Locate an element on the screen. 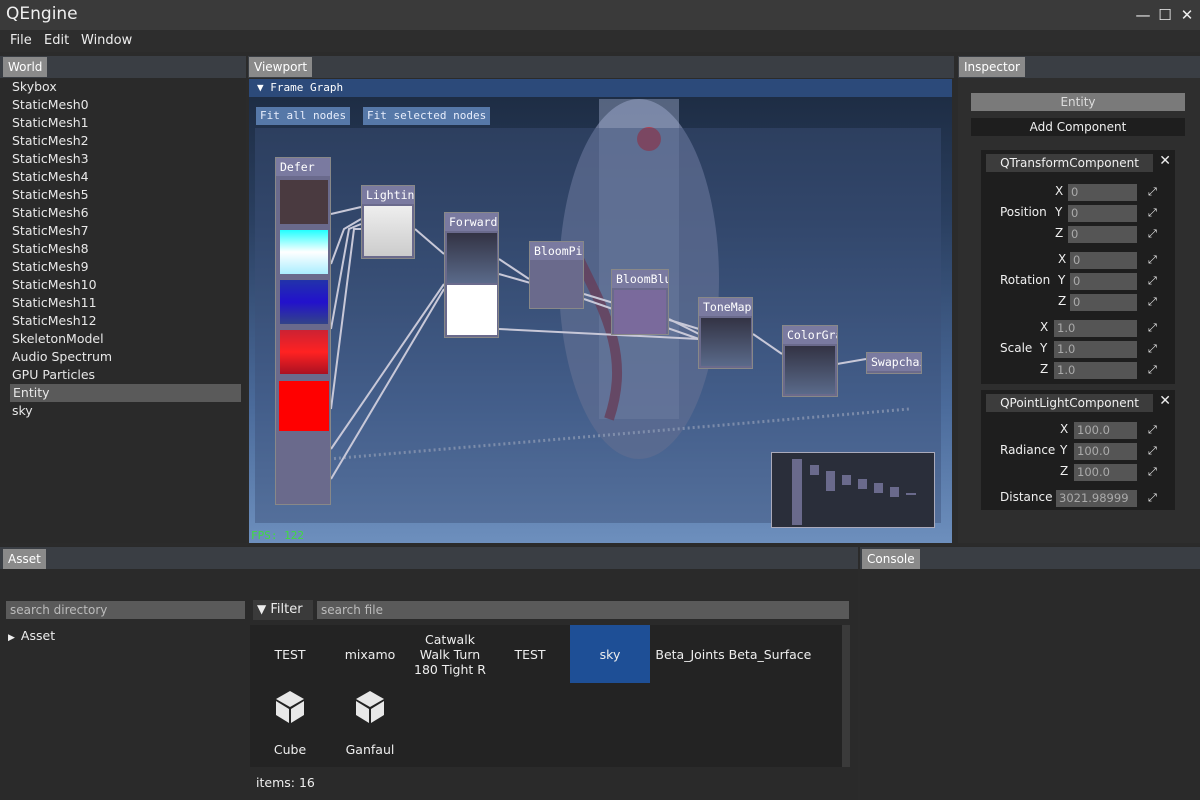 The height and width of the screenshot is (800, 1200). world-item: StaticMesh9 is located at coordinates (50, 267).